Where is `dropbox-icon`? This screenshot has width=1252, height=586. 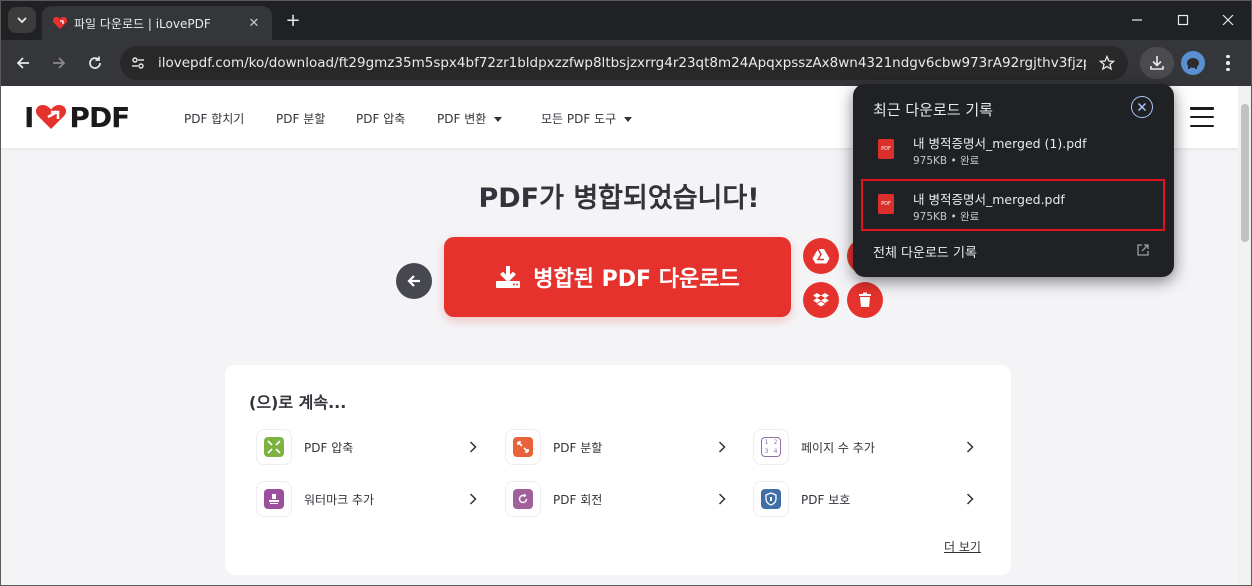
dropbox-icon is located at coordinates (821, 300).